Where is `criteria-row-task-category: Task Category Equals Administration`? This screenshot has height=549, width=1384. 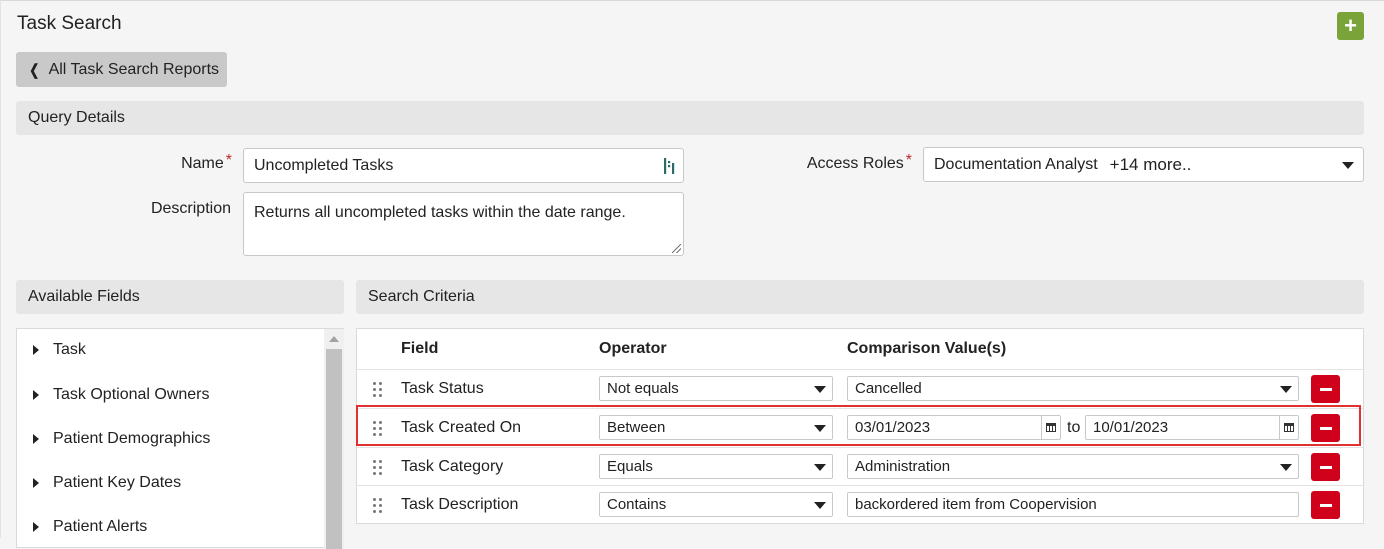 criteria-row-task-category: Task Category Equals Administration is located at coordinates (860, 466).